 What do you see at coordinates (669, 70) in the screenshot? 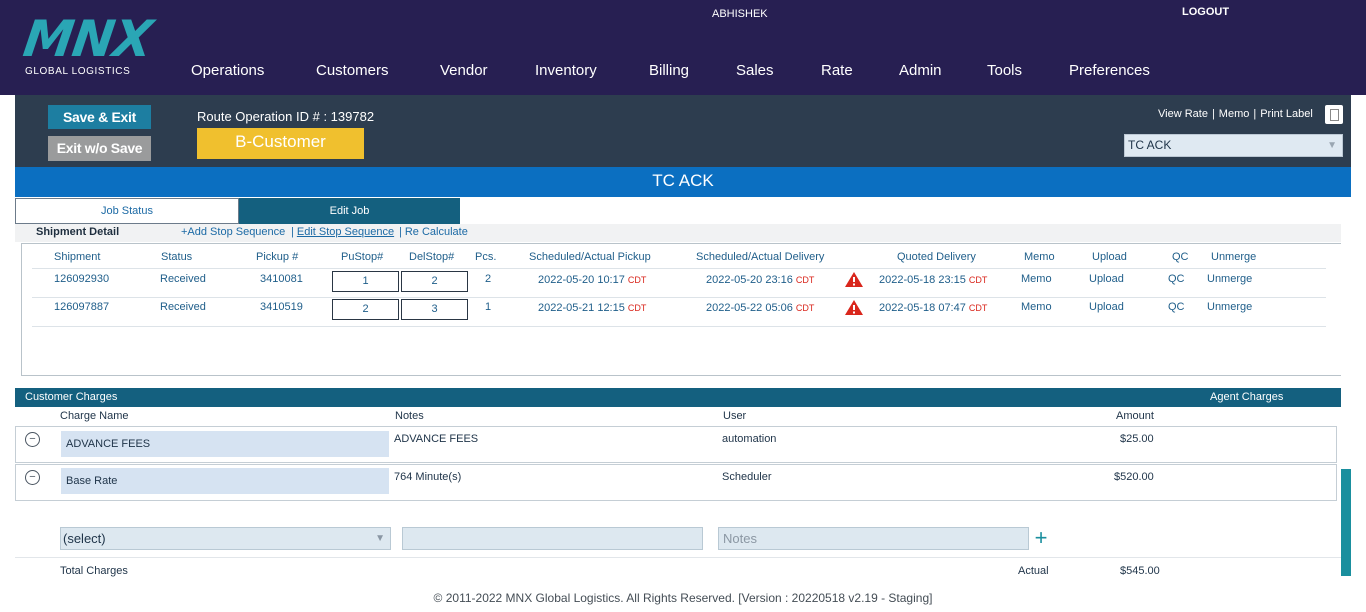
I see `nav-billing: Billing` at bounding box center [669, 70].